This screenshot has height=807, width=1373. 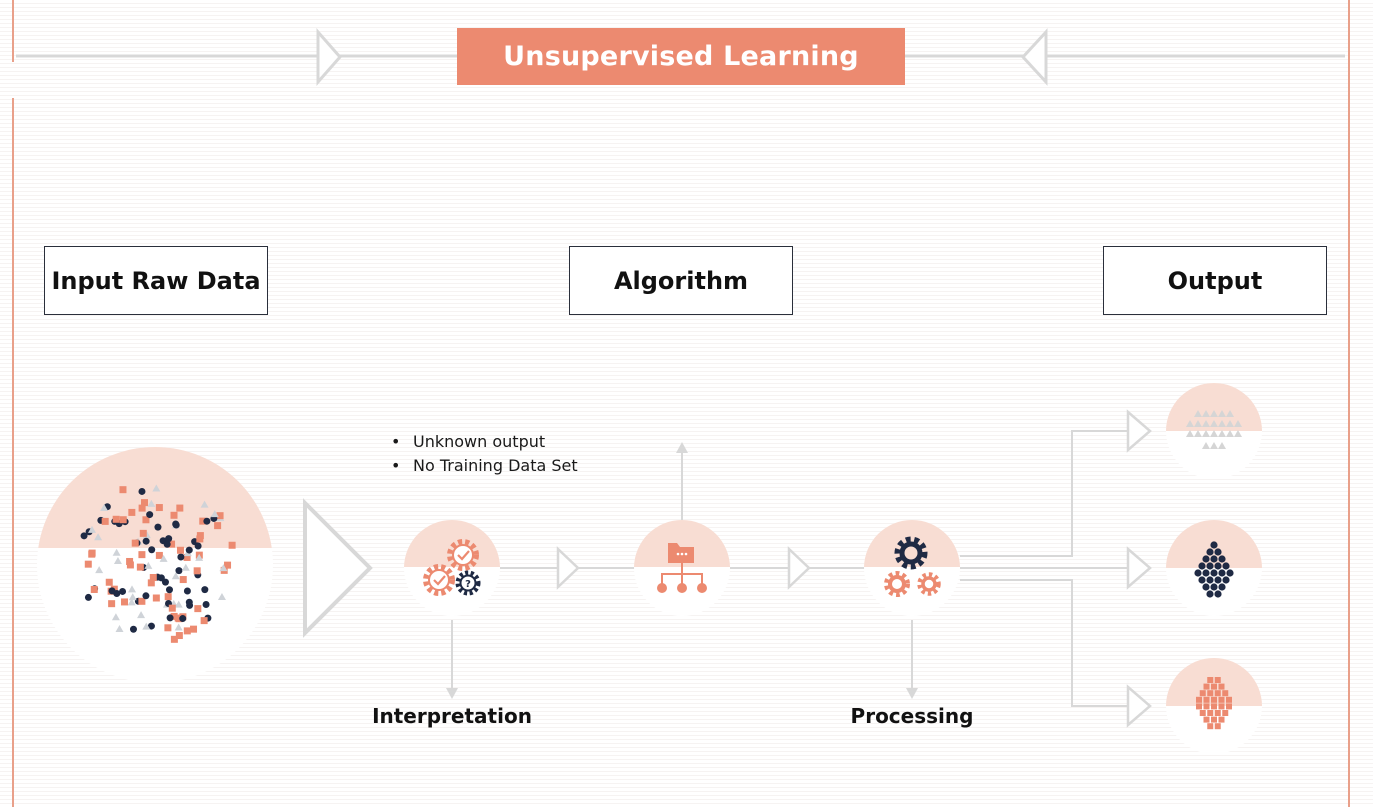 I want to click on arrow-down-interpretation, so click(x=452, y=659).